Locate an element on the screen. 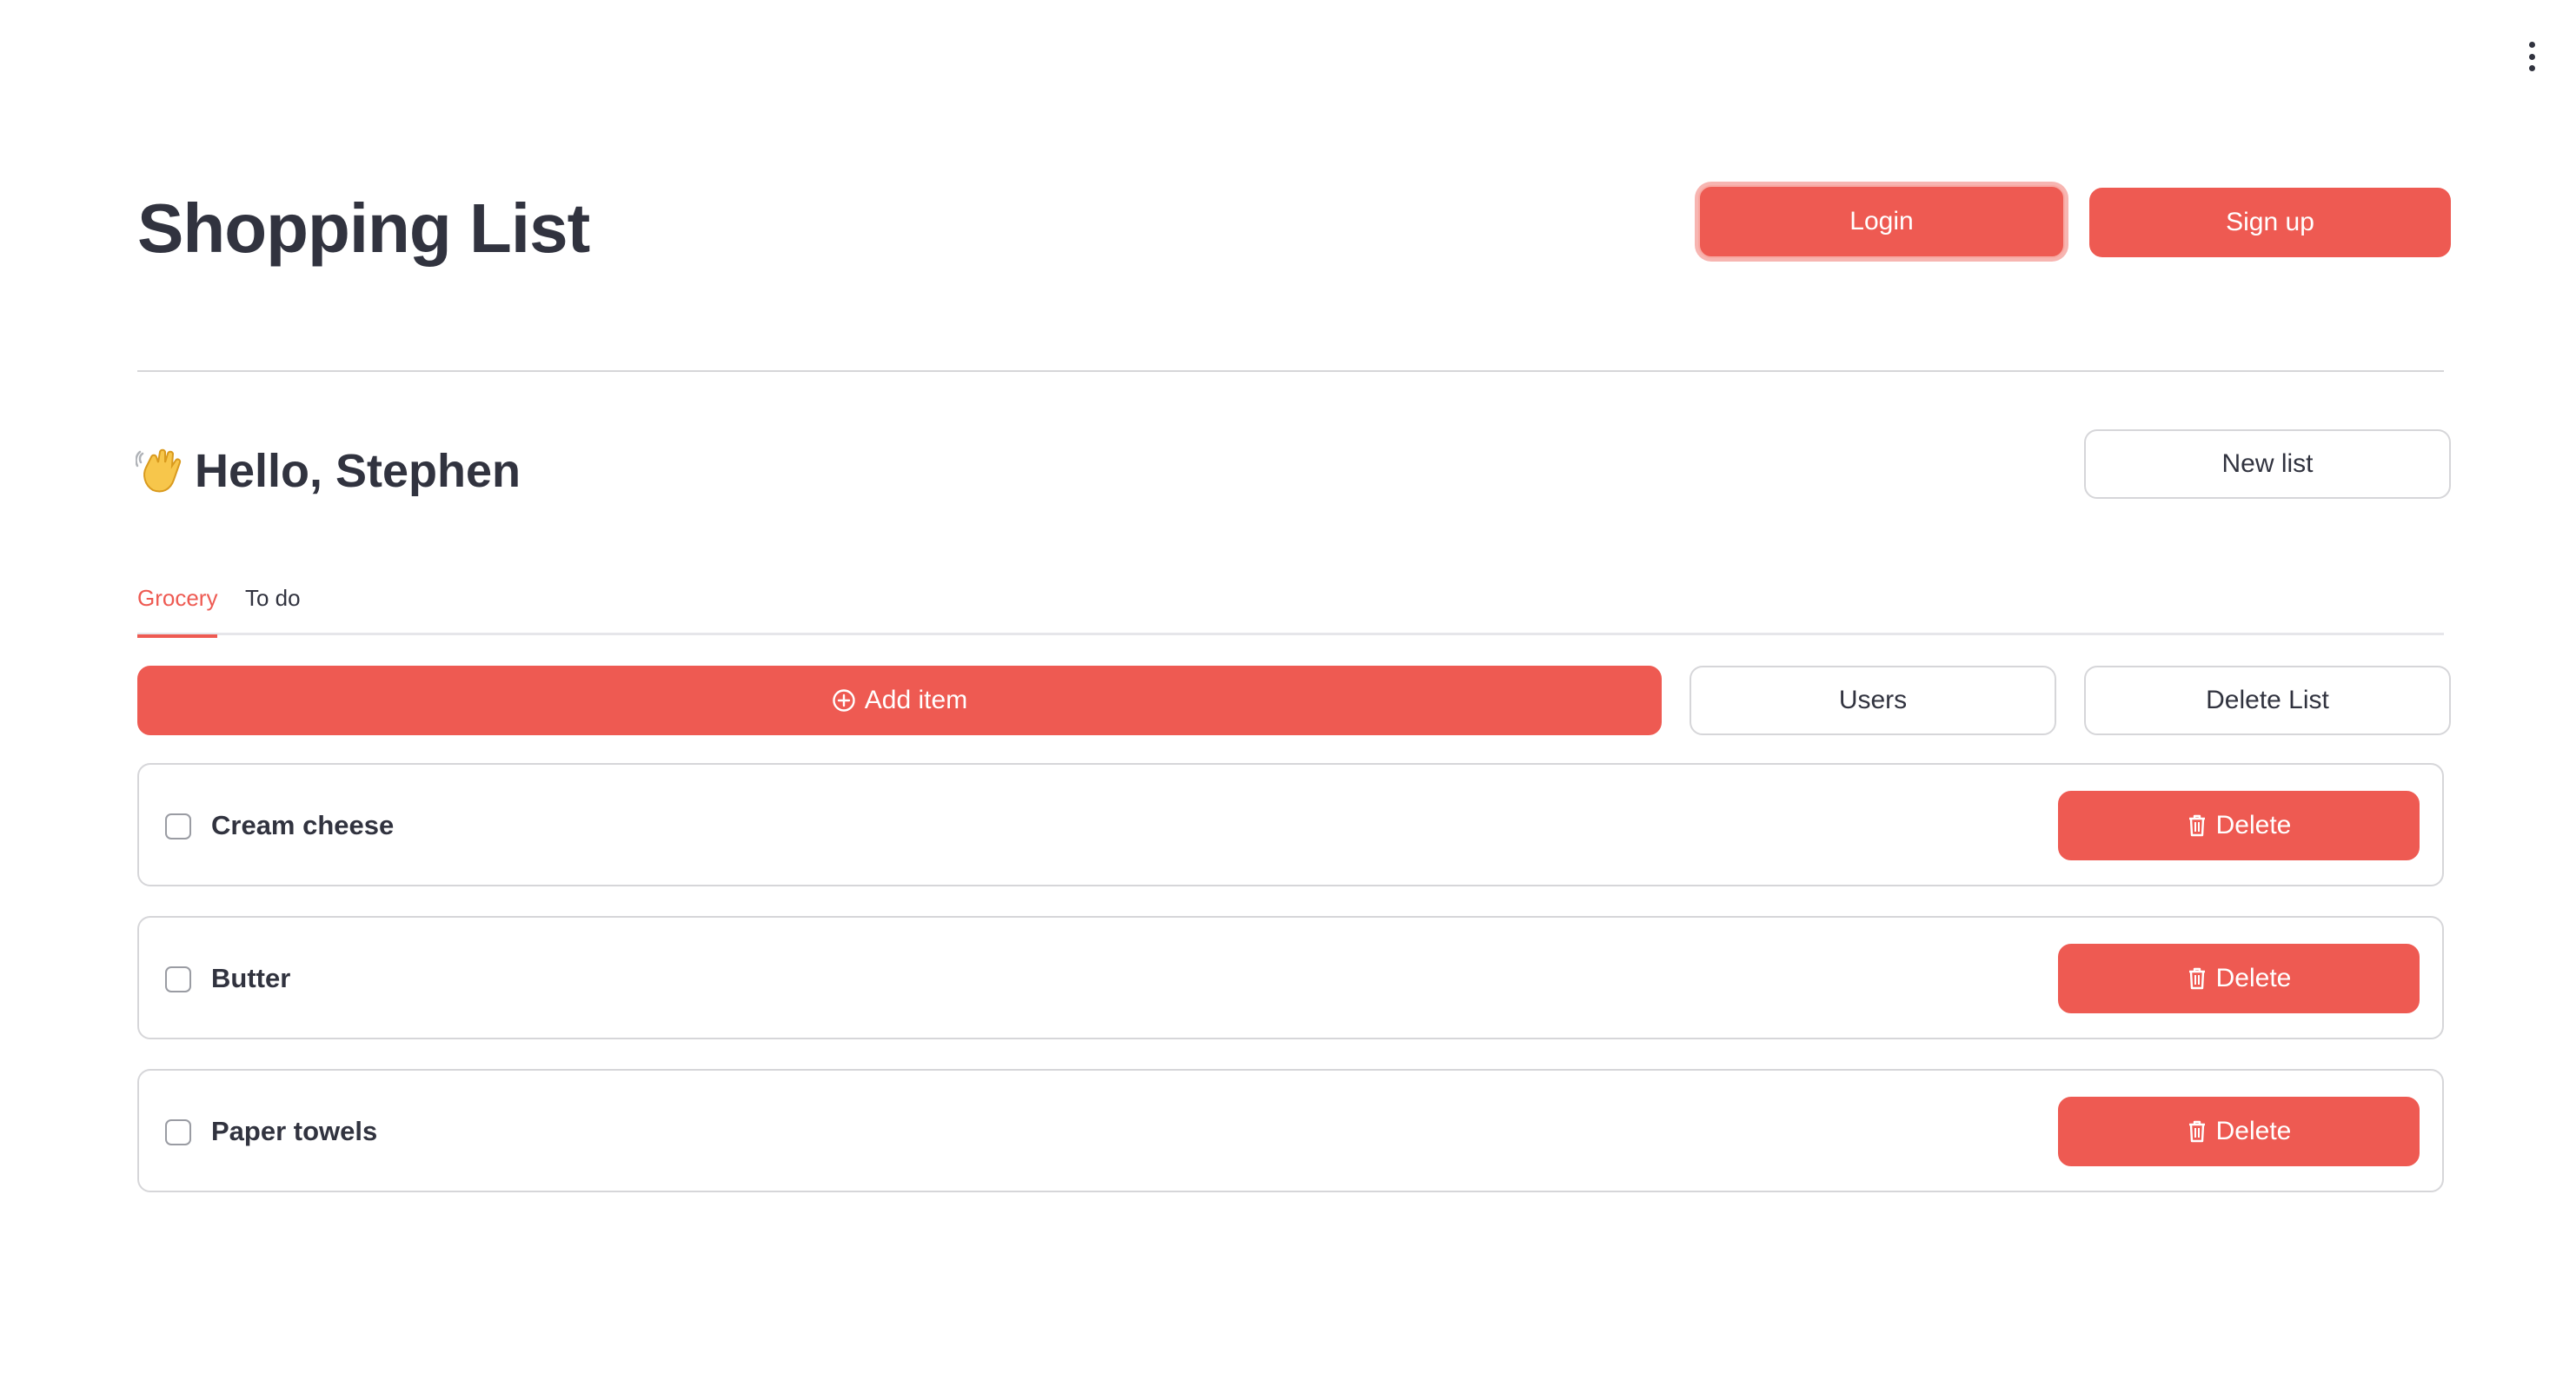 Image resolution: width=2576 pixels, height=1387 pixels. add-item-button: Add item is located at coordinates (899, 700).